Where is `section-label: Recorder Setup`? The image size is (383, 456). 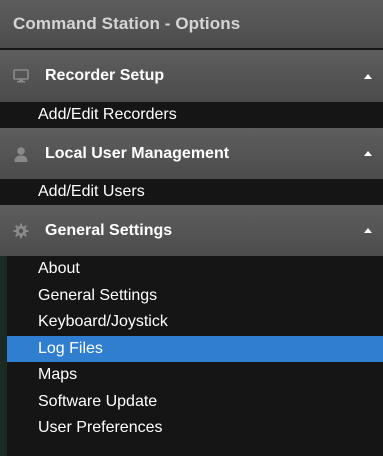
section-label: Recorder Setup is located at coordinates (105, 75).